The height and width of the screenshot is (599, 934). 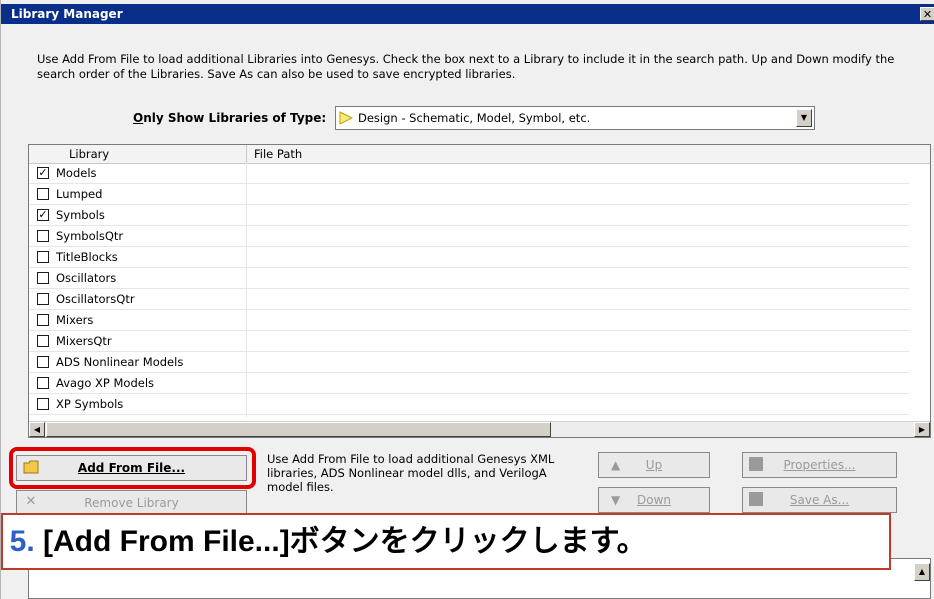 I want to click on library-name: Oscillators, so click(x=86, y=278).